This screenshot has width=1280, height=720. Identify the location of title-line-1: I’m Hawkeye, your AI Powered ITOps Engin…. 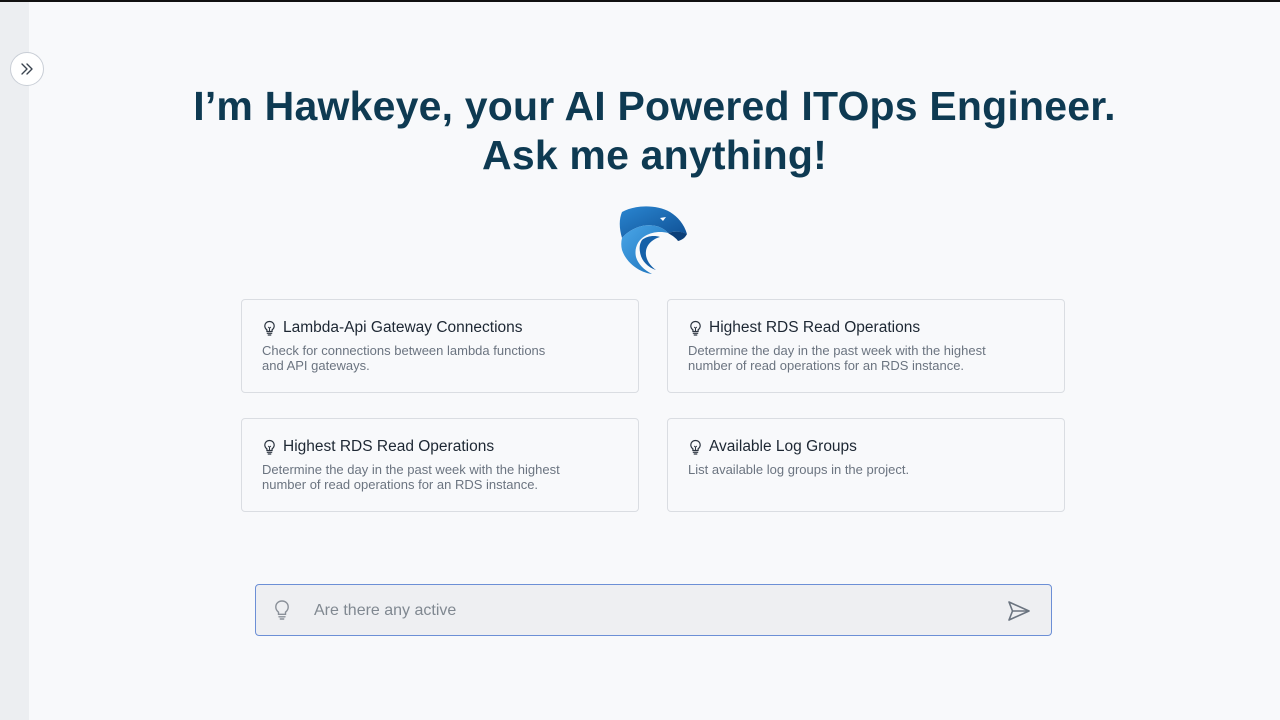
(654, 106).